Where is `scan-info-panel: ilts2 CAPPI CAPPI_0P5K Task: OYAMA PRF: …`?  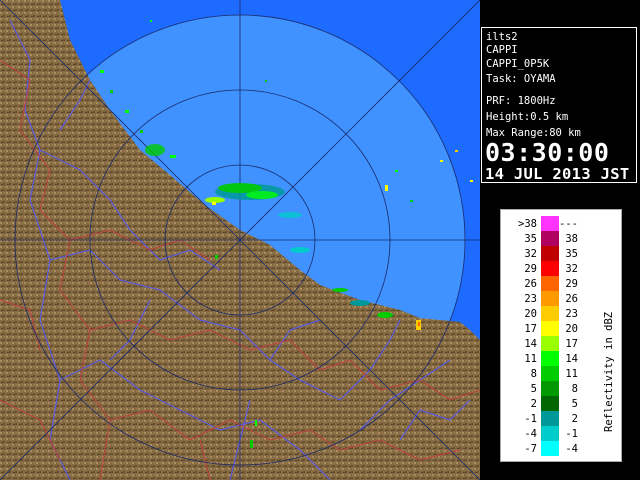 scan-info-panel: ilts2 CAPPI CAPPI_0P5K Task: OYAMA PRF: … is located at coordinates (559, 105).